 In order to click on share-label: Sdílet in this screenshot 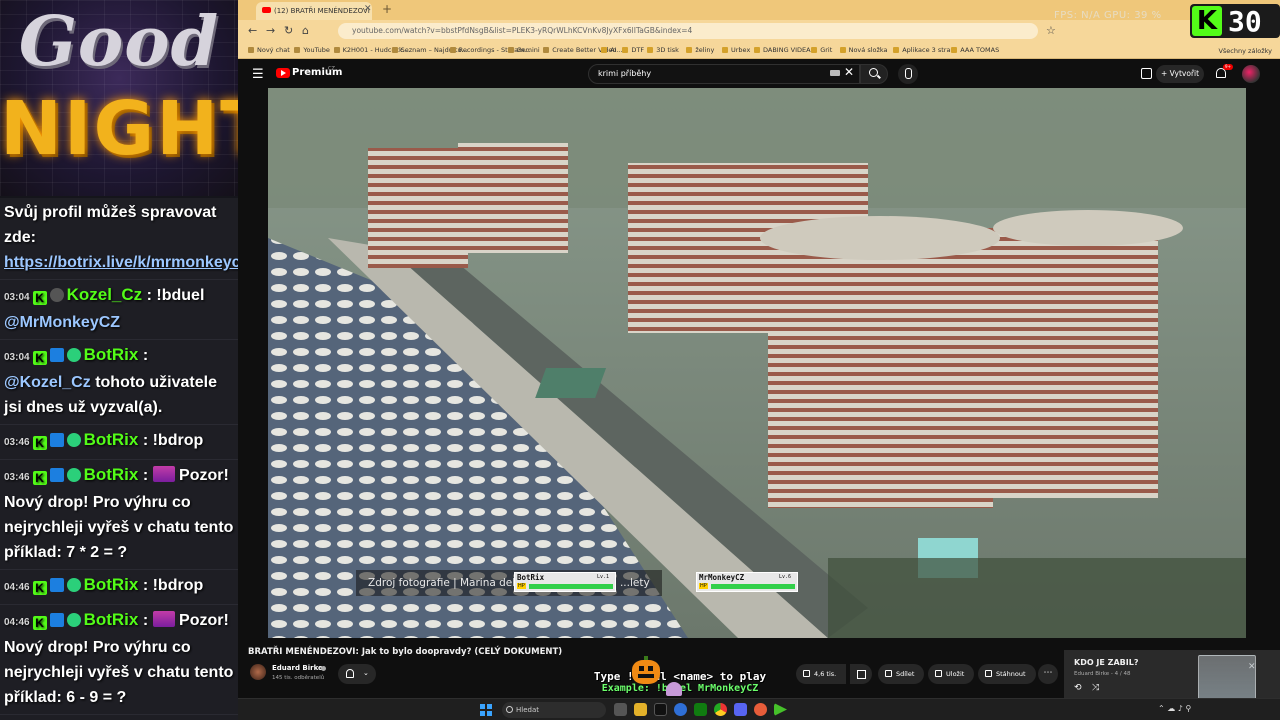, I will do `click(905, 674)`.